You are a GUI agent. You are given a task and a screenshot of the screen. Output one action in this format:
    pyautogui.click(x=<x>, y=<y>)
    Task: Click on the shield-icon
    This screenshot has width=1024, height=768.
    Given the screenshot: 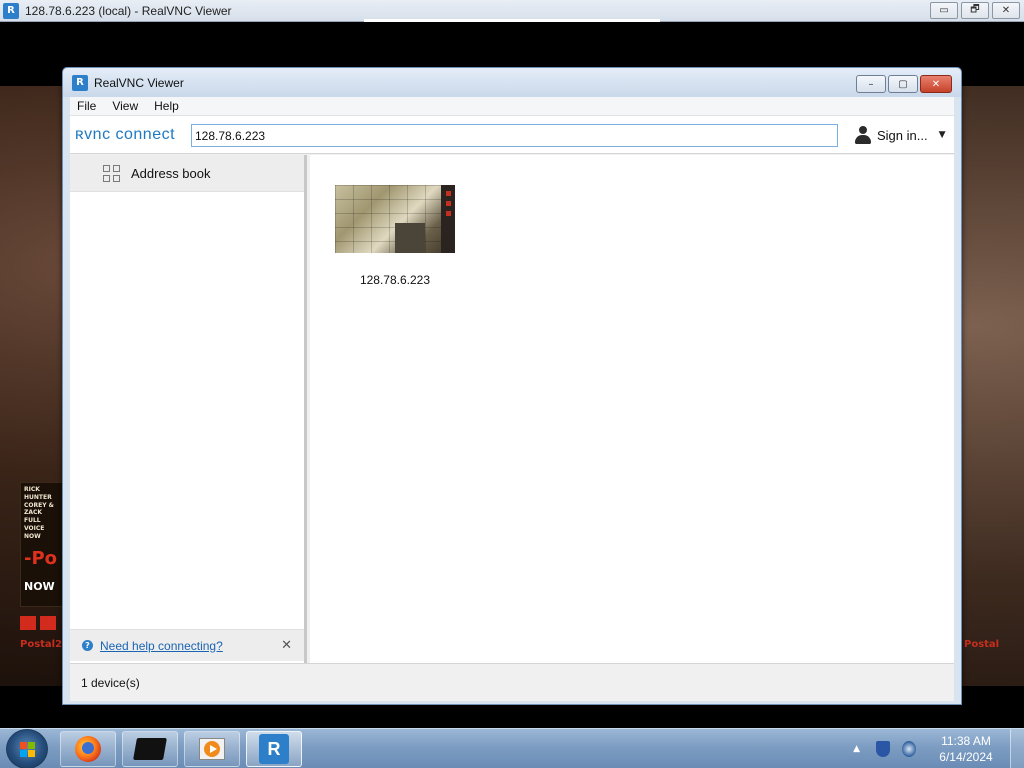 What is the action you would take?
    pyautogui.click(x=883, y=749)
    